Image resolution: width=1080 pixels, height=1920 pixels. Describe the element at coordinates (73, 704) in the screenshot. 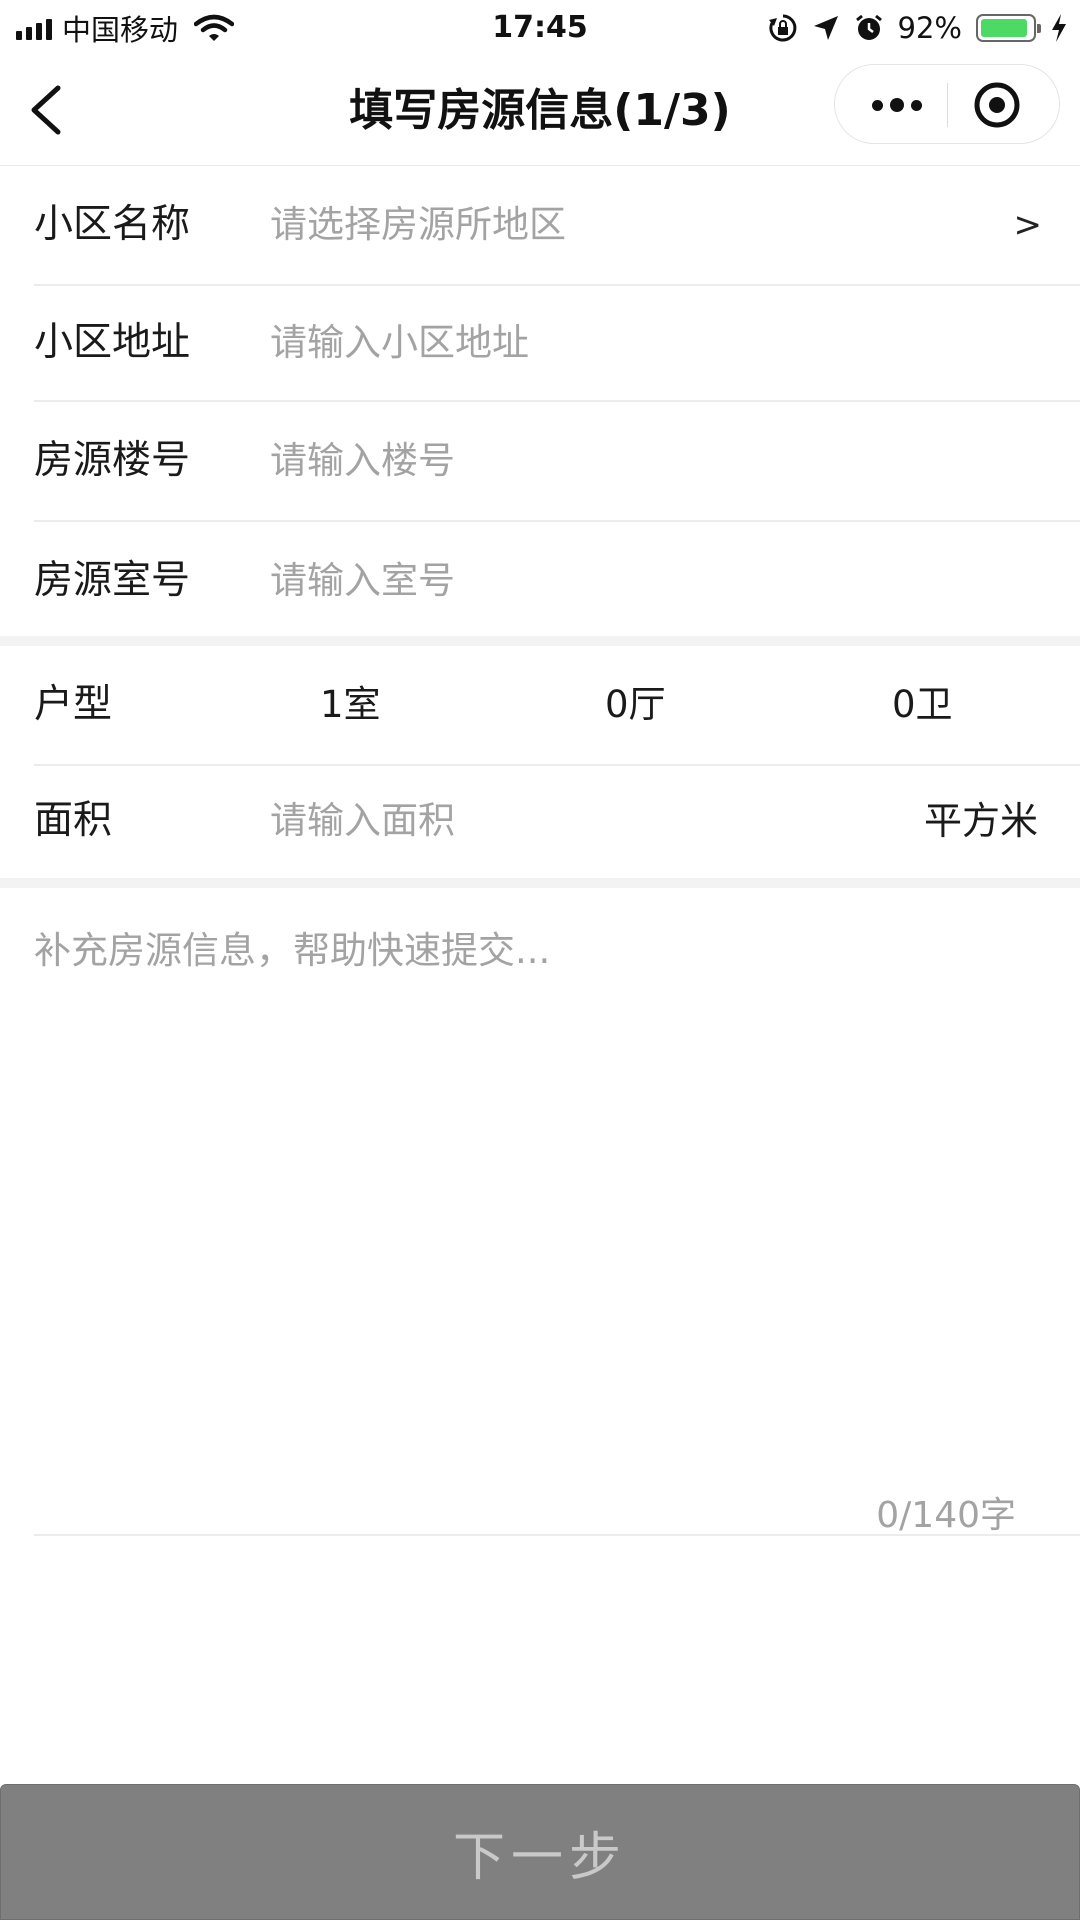

I see `layout-label: 户型` at that location.